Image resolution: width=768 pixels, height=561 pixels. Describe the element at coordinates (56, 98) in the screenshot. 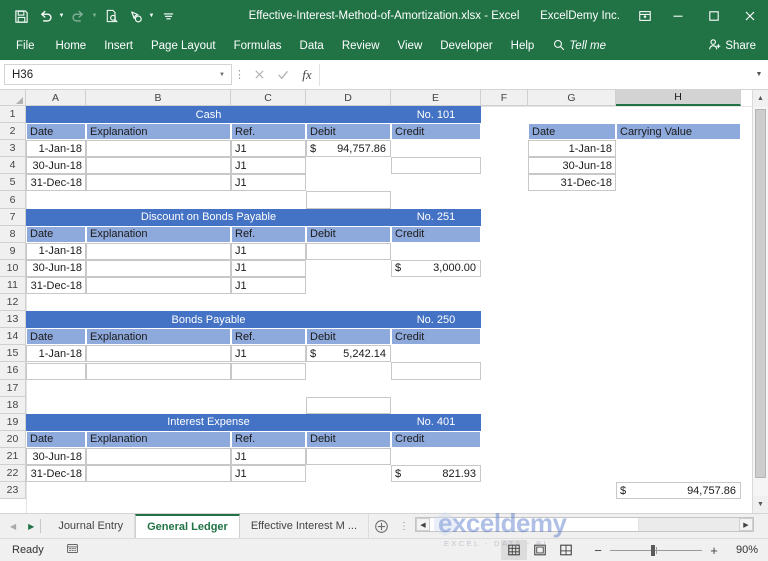

I see `column-header-a: A` at that location.